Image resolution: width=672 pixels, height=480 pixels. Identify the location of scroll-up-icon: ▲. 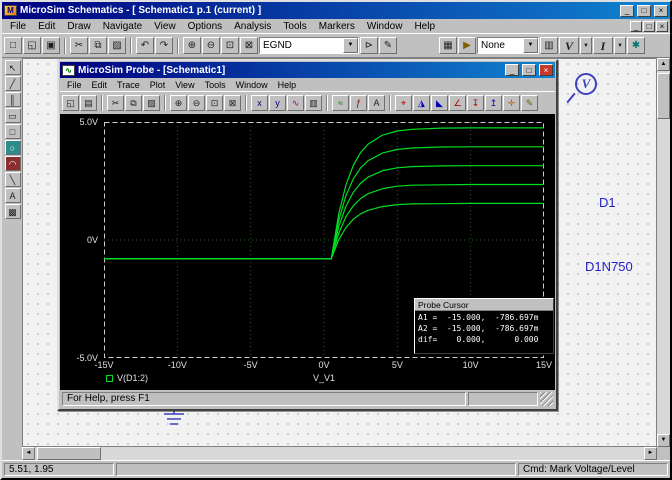
(663, 64).